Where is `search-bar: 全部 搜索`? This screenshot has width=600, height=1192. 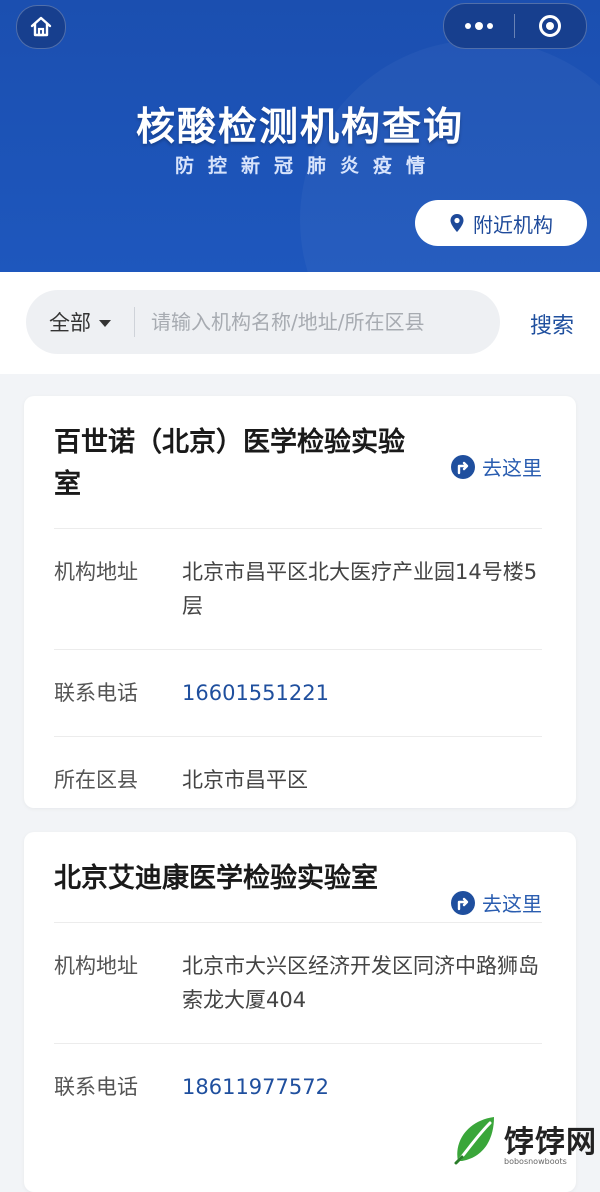 search-bar: 全部 搜索 is located at coordinates (300, 323).